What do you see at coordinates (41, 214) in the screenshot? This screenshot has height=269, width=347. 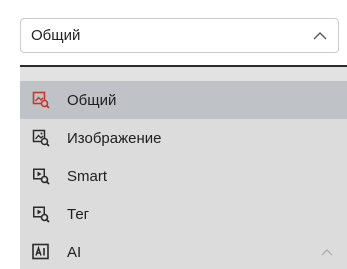 I see `tag-video-icon` at bounding box center [41, 214].